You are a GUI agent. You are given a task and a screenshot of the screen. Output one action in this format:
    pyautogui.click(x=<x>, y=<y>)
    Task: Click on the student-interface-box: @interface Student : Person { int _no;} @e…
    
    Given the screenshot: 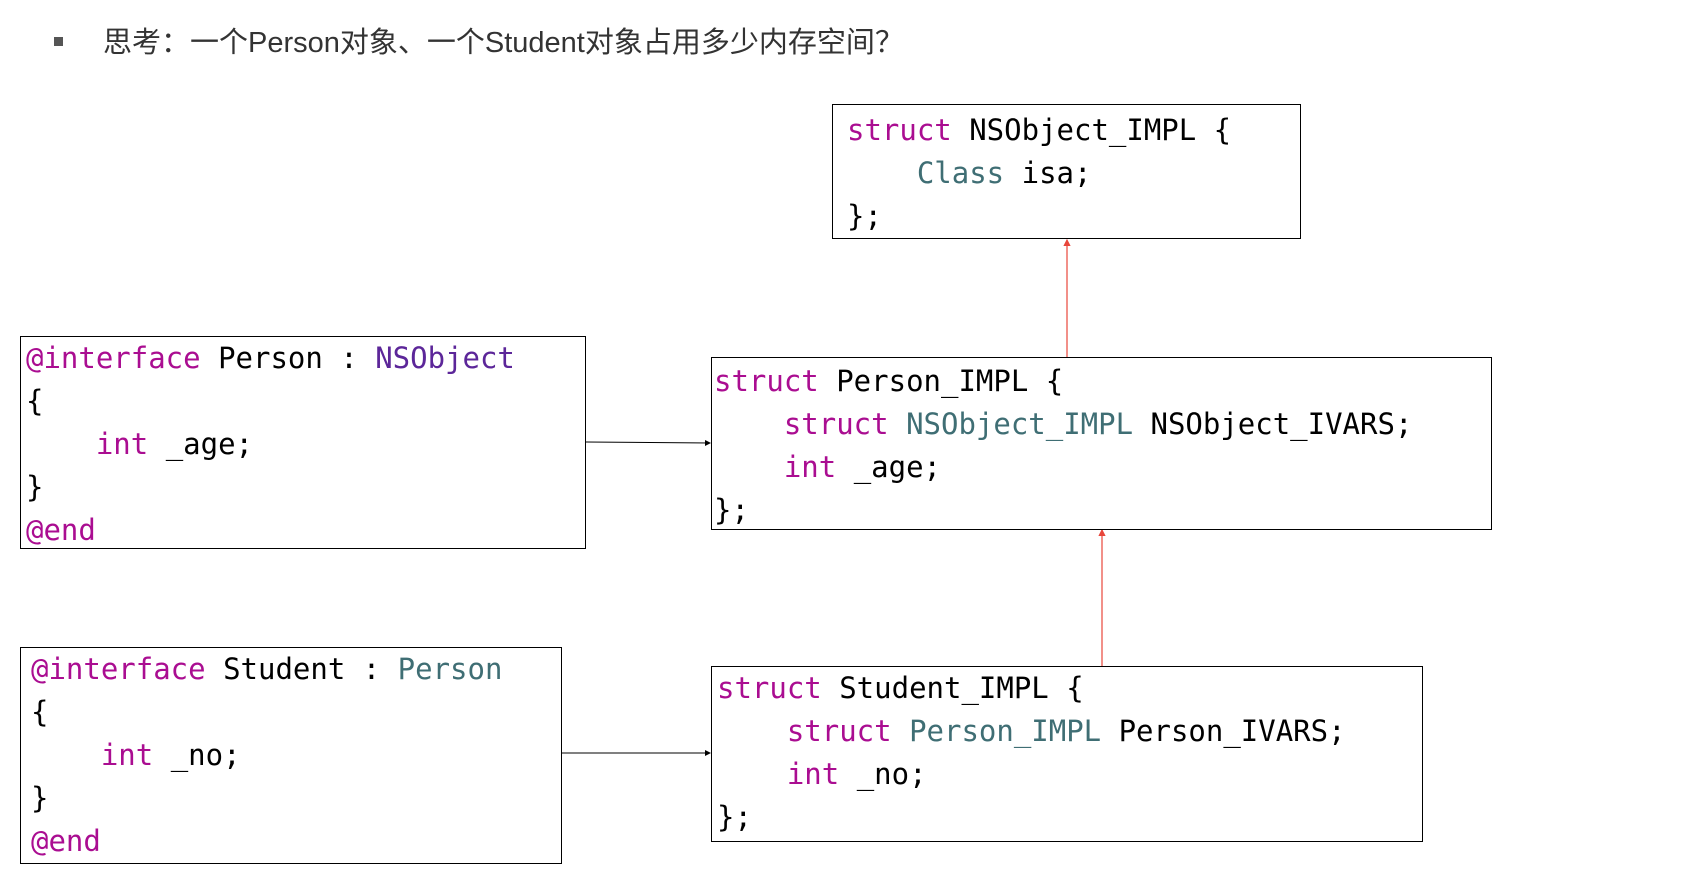 What is the action you would take?
    pyautogui.click(x=291, y=755)
    